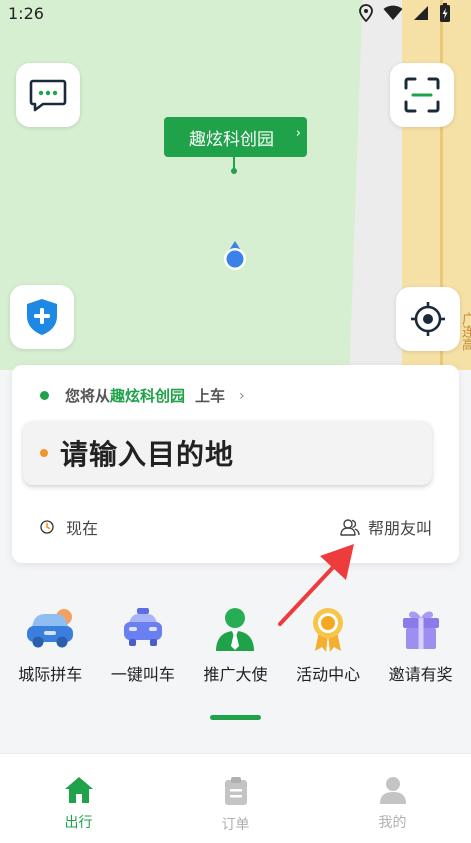 The image size is (471, 843). I want to click on page-indicator, so click(235, 717).